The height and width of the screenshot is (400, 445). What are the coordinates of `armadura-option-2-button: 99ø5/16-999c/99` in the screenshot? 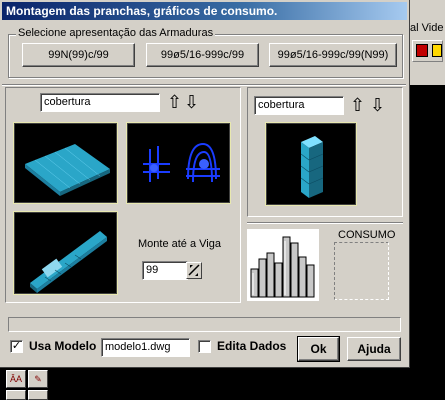 It's located at (202, 55).